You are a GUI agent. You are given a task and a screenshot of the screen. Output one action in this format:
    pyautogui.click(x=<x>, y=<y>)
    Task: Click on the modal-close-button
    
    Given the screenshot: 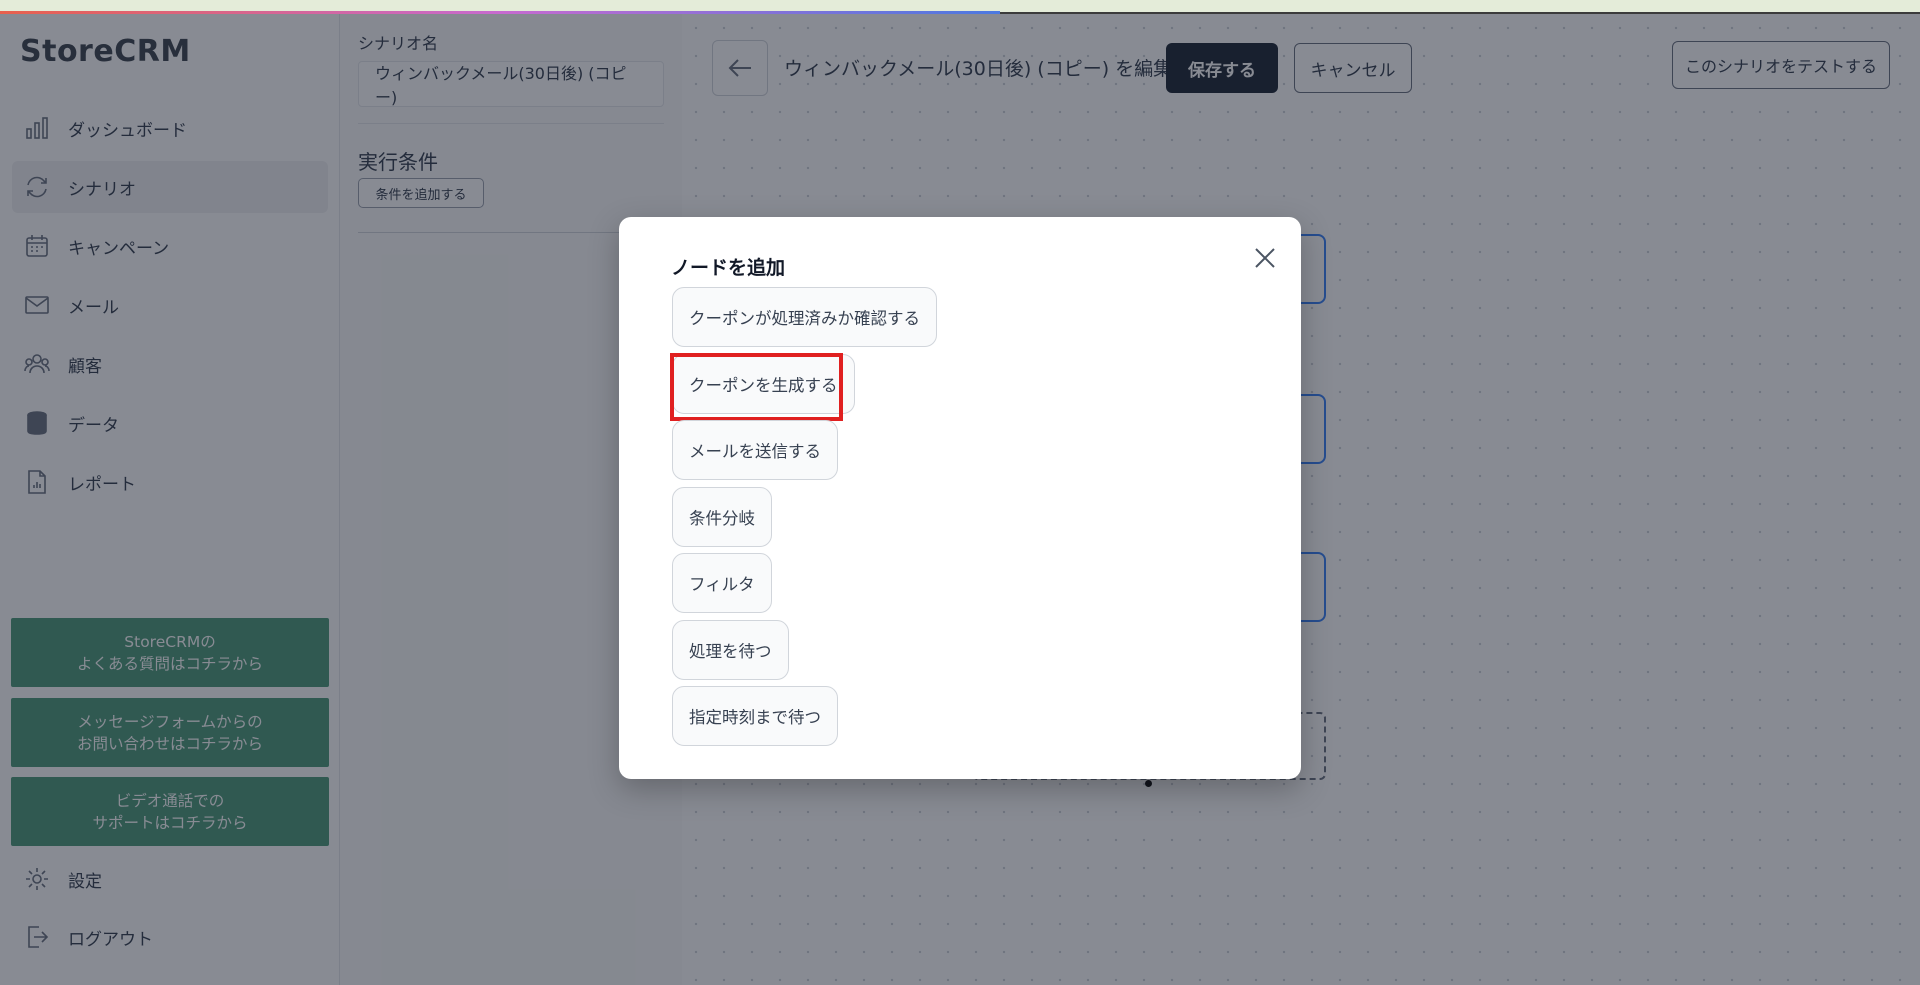 What is the action you would take?
    pyautogui.click(x=1265, y=258)
    